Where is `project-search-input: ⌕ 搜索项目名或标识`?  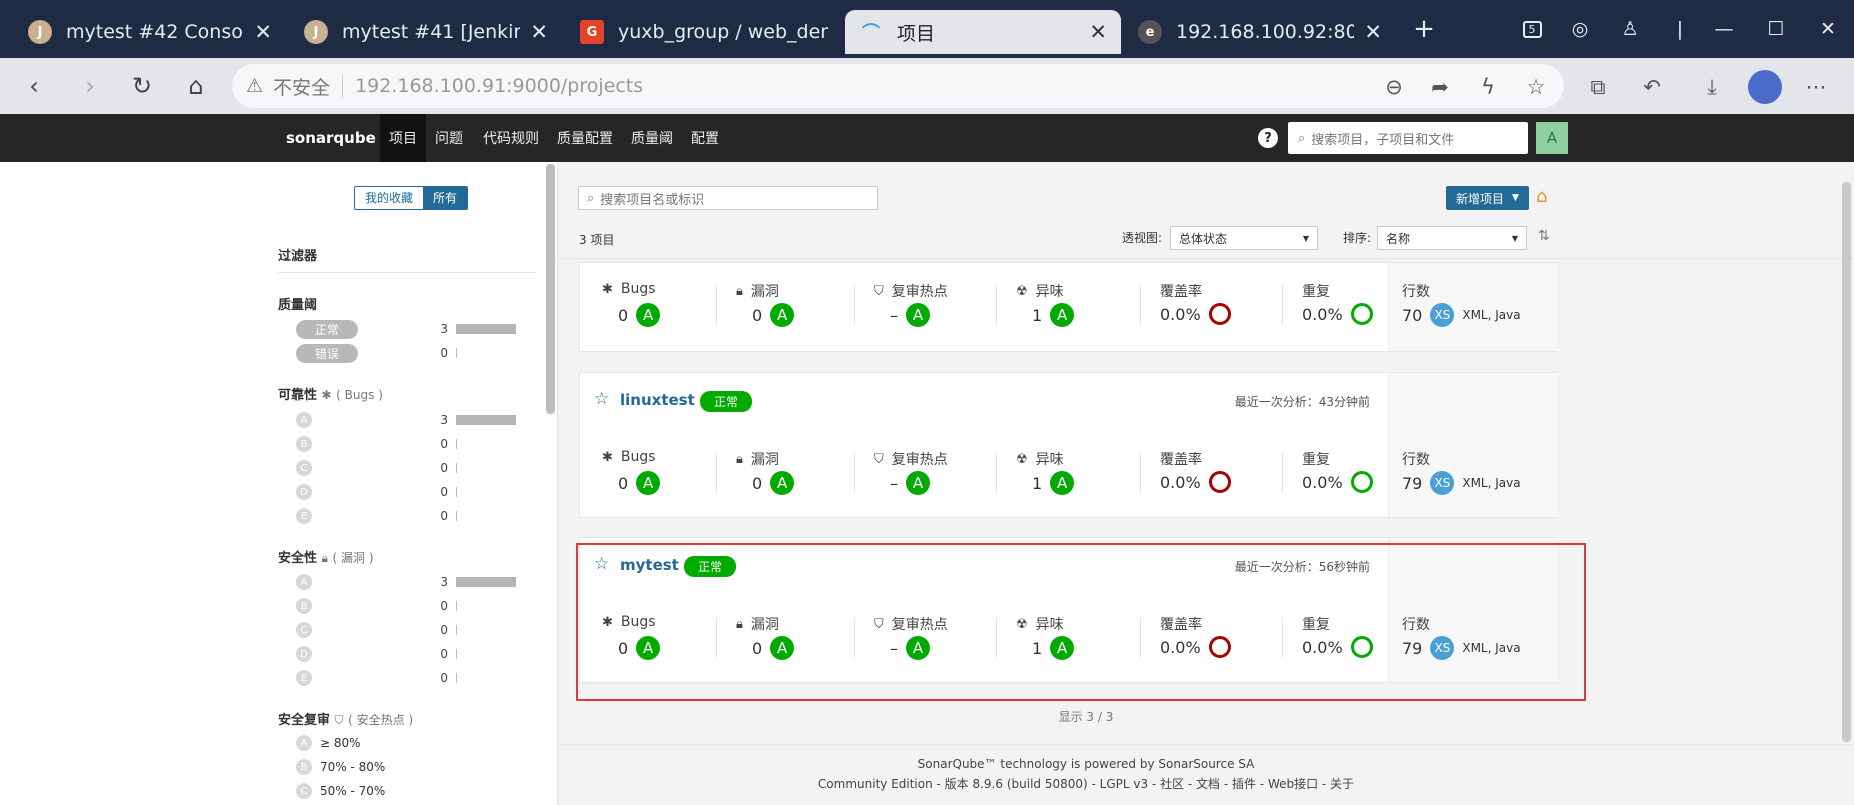 project-search-input: ⌕ 搜索项目名或标识 is located at coordinates (728, 198).